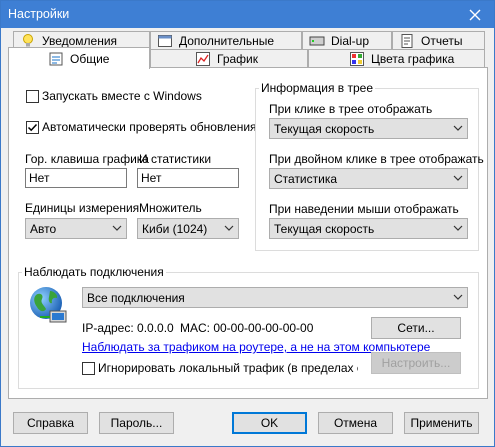  I want to click on hotkey-graph-field: Нет, so click(76, 178).